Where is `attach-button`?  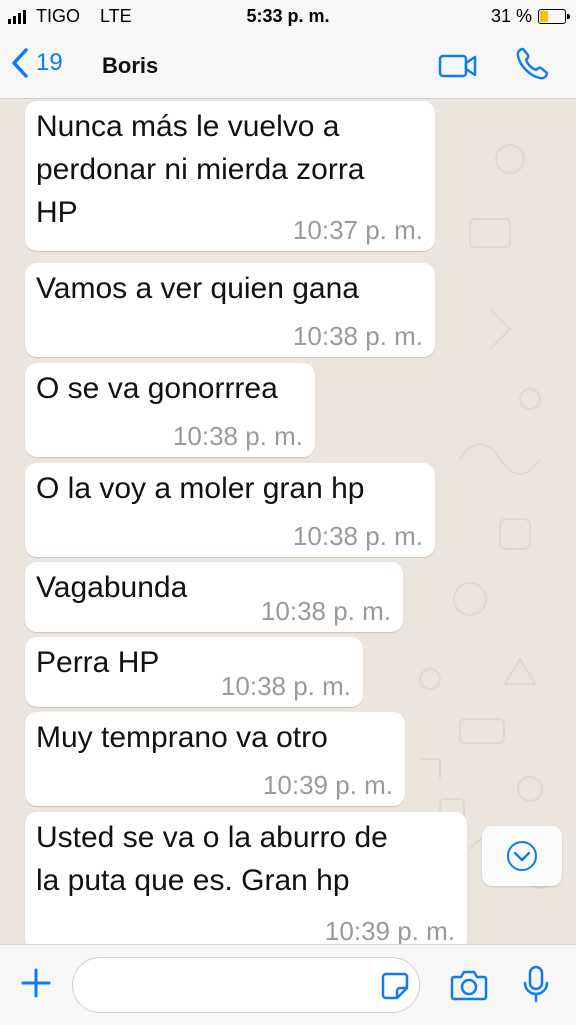 attach-button is located at coordinates (36, 985).